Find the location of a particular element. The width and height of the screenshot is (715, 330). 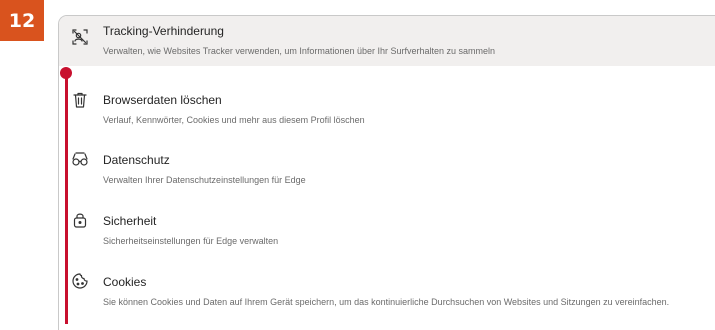

tracking-icon is located at coordinates (80, 37).